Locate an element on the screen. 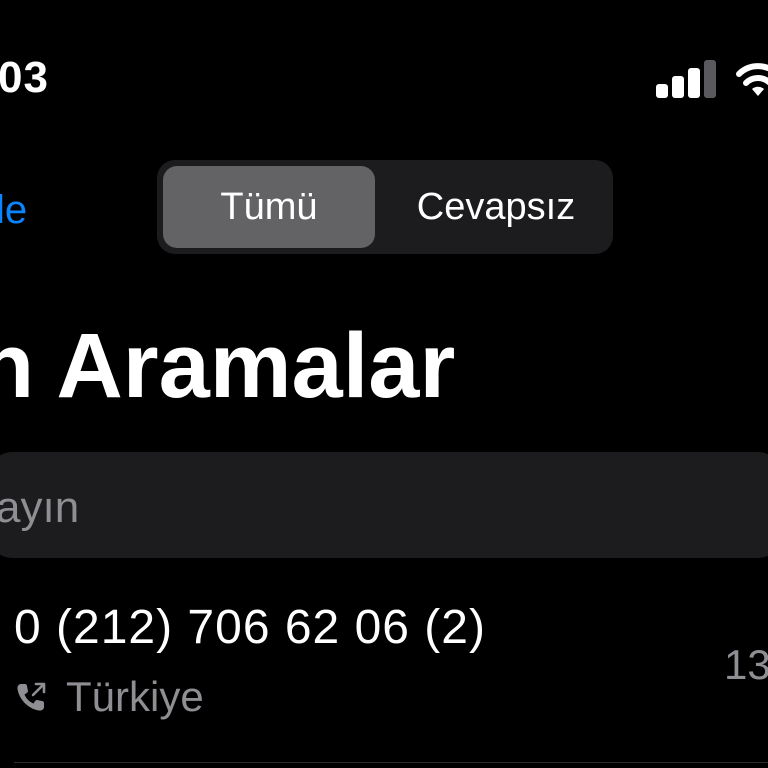 The height and width of the screenshot is (768, 768). edit-button: le is located at coordinates (13, 210).